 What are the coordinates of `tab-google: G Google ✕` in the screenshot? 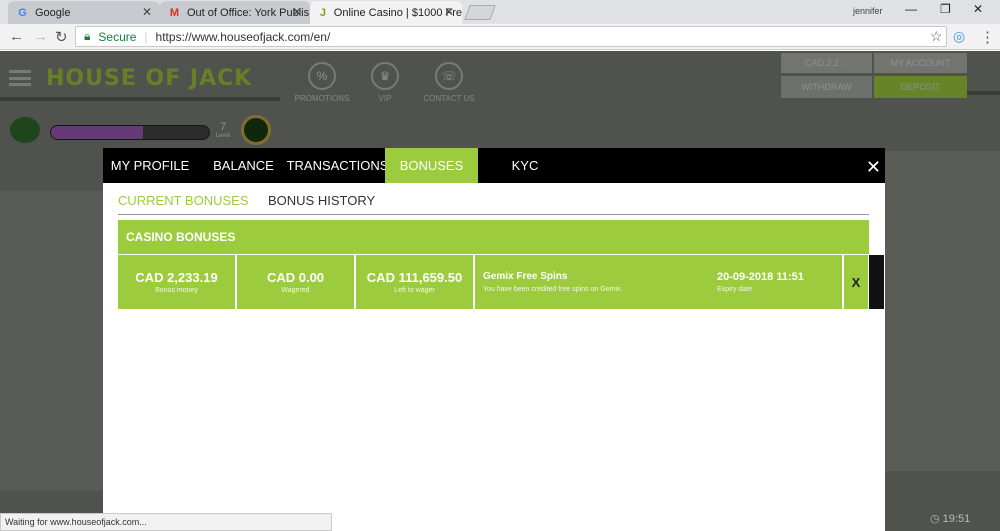 It's located at (84, 12).